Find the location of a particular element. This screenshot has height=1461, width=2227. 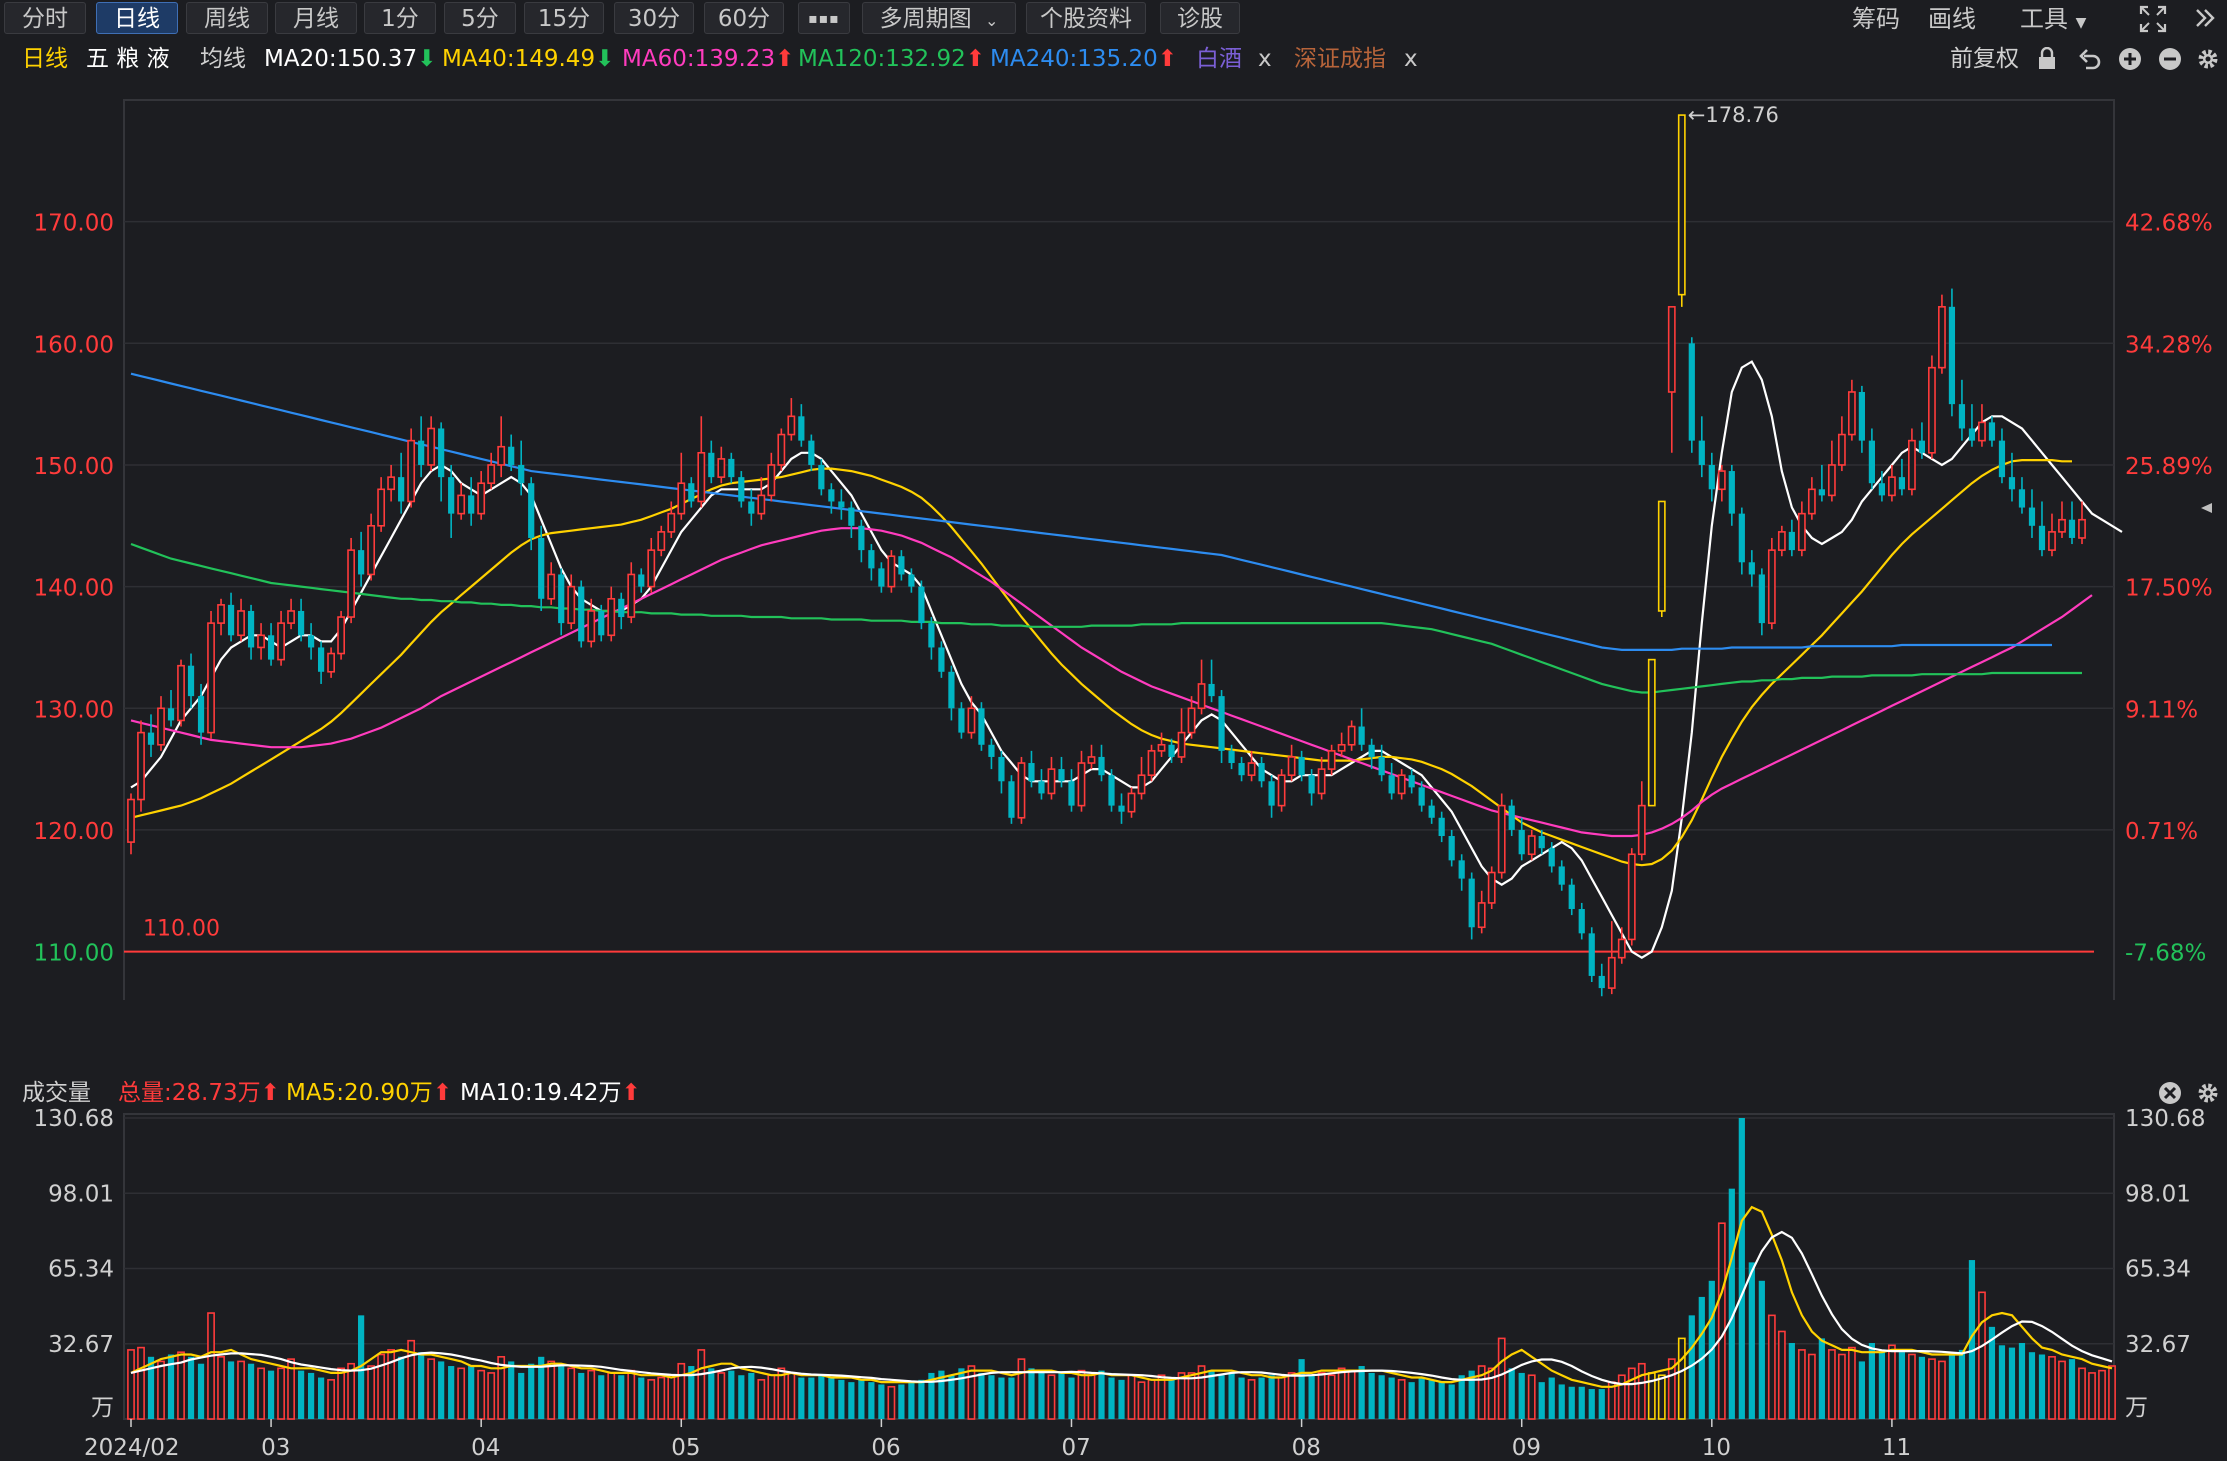

x-axis-label: 07 is located at coordinates (1075, 1448).